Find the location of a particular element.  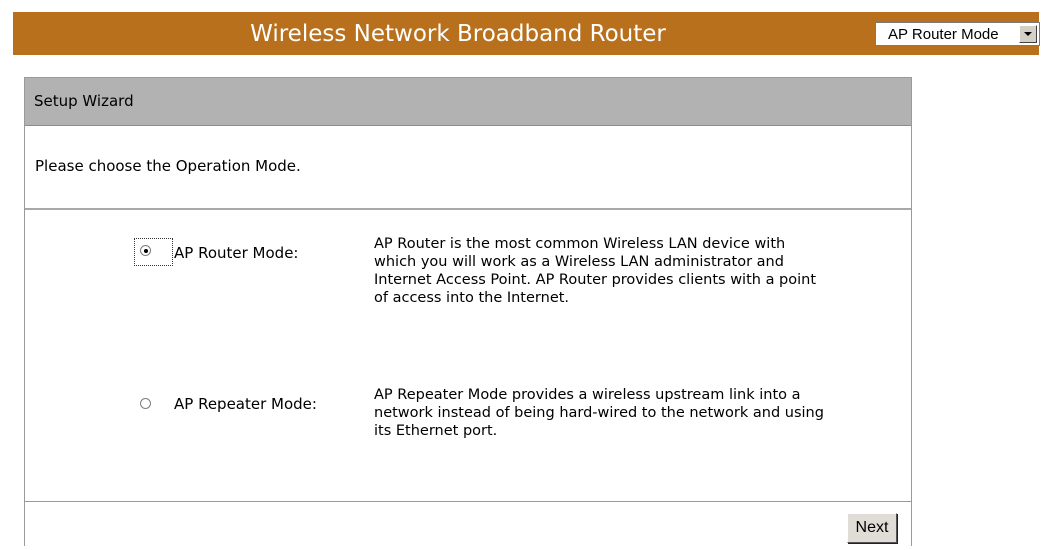

ap-router-mode-radio is located at coordinates (145, 250).